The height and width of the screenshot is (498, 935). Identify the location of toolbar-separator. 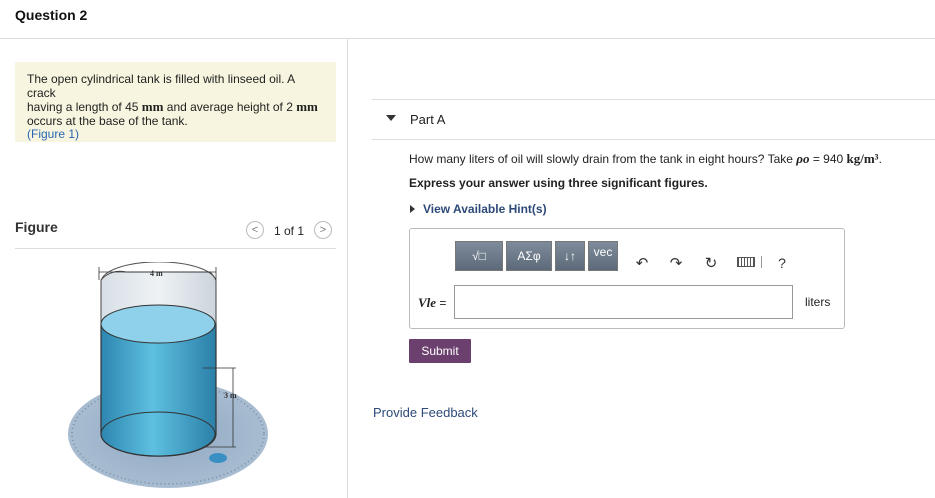
(761, 262).